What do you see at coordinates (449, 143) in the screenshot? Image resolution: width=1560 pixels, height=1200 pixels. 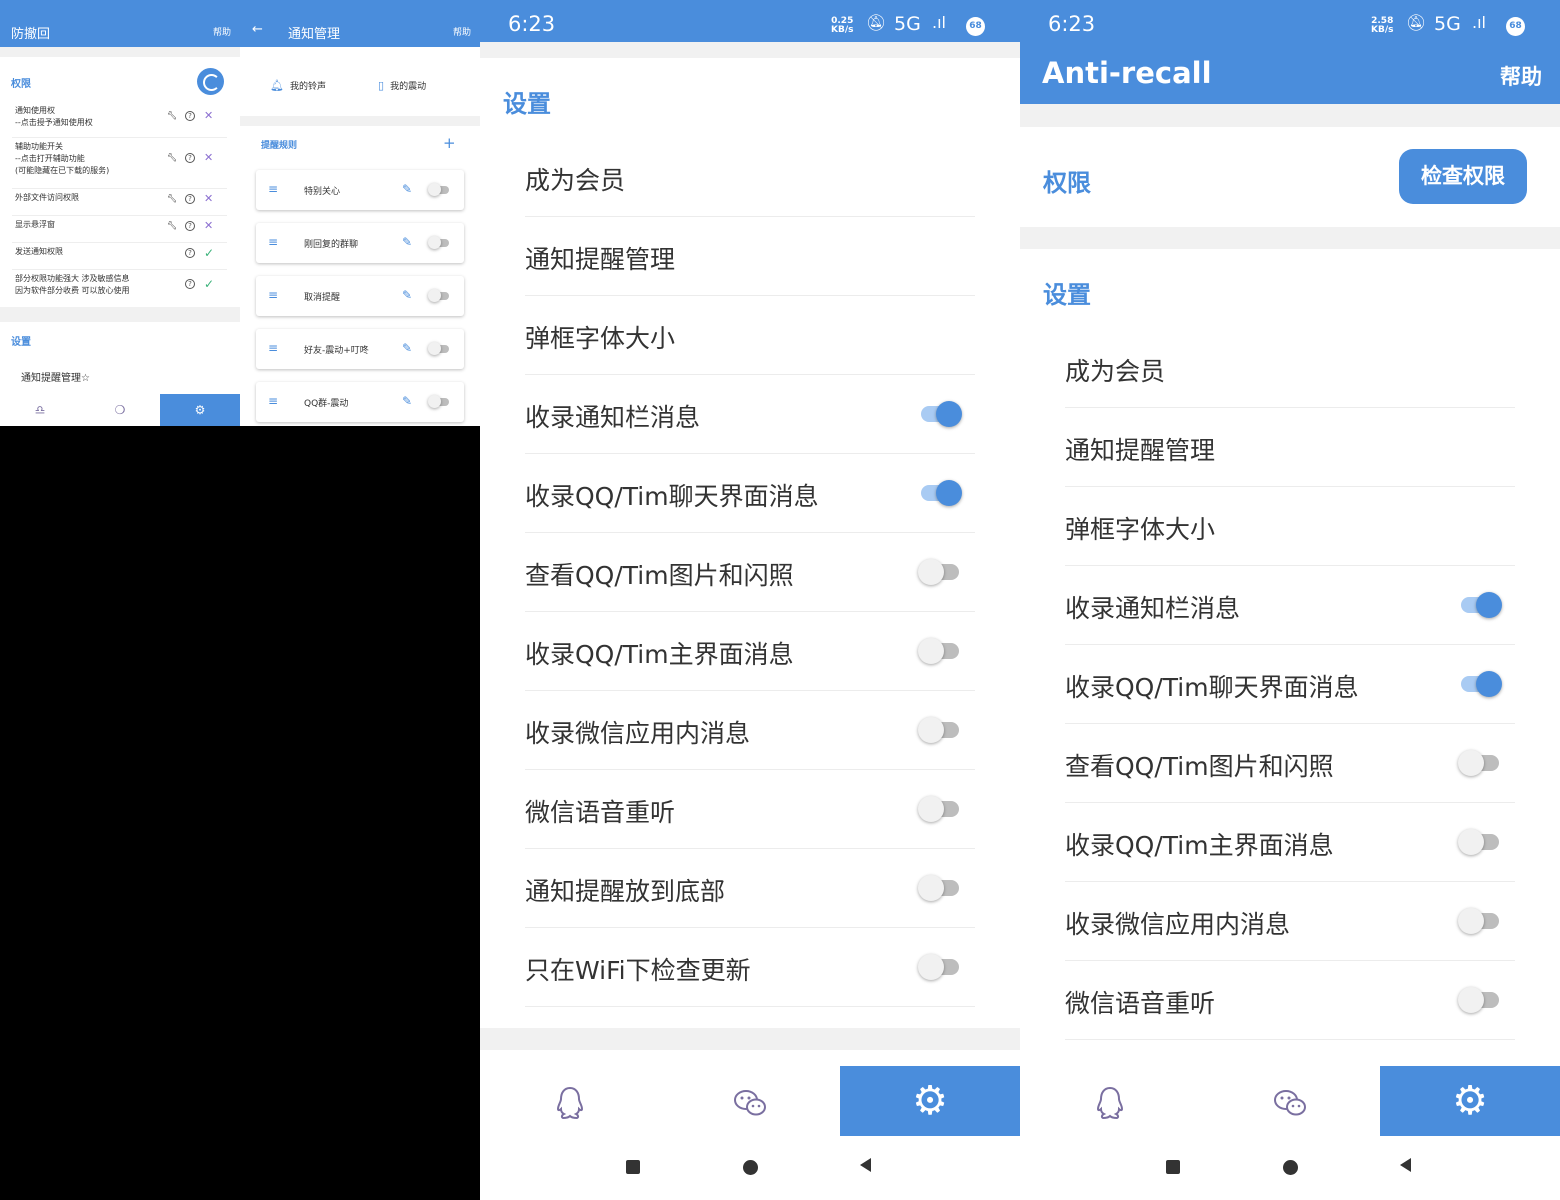 I see `add-rule-icon: +` at bounding box center [449, 143].